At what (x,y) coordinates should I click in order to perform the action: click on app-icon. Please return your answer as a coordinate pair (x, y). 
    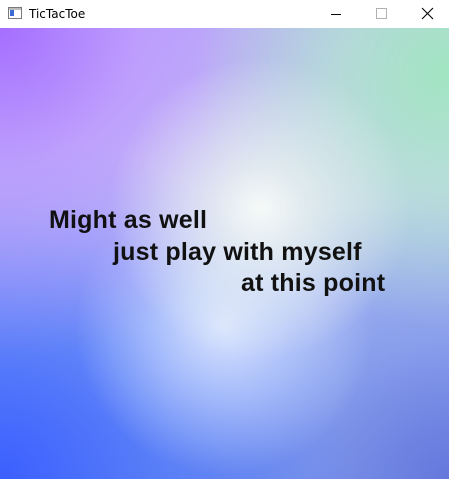
    Looking at the image, I should click on (15, 13).